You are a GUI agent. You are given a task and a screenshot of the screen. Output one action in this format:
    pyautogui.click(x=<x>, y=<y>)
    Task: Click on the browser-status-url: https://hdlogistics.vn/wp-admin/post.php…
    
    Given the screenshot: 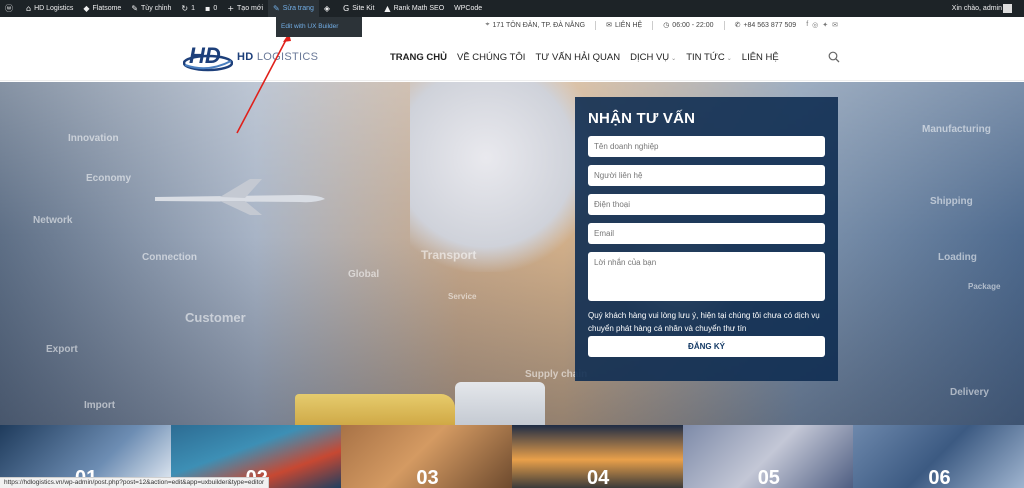 What is the action you would take?
    pyautogui.click(x=135, y=482)
    